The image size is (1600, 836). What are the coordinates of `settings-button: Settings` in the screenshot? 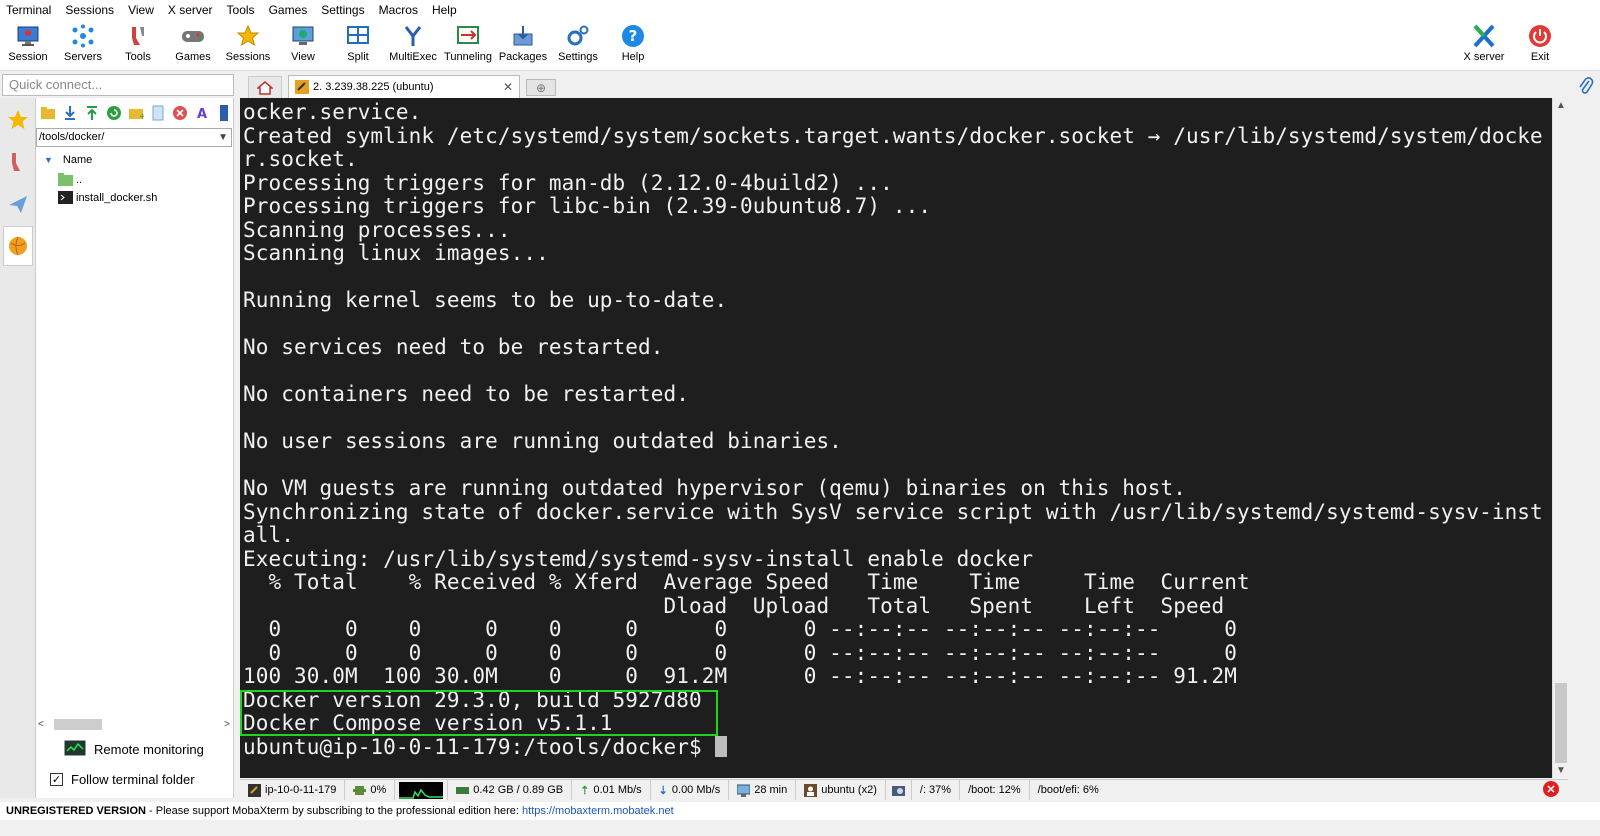 It's located at (578, 45).